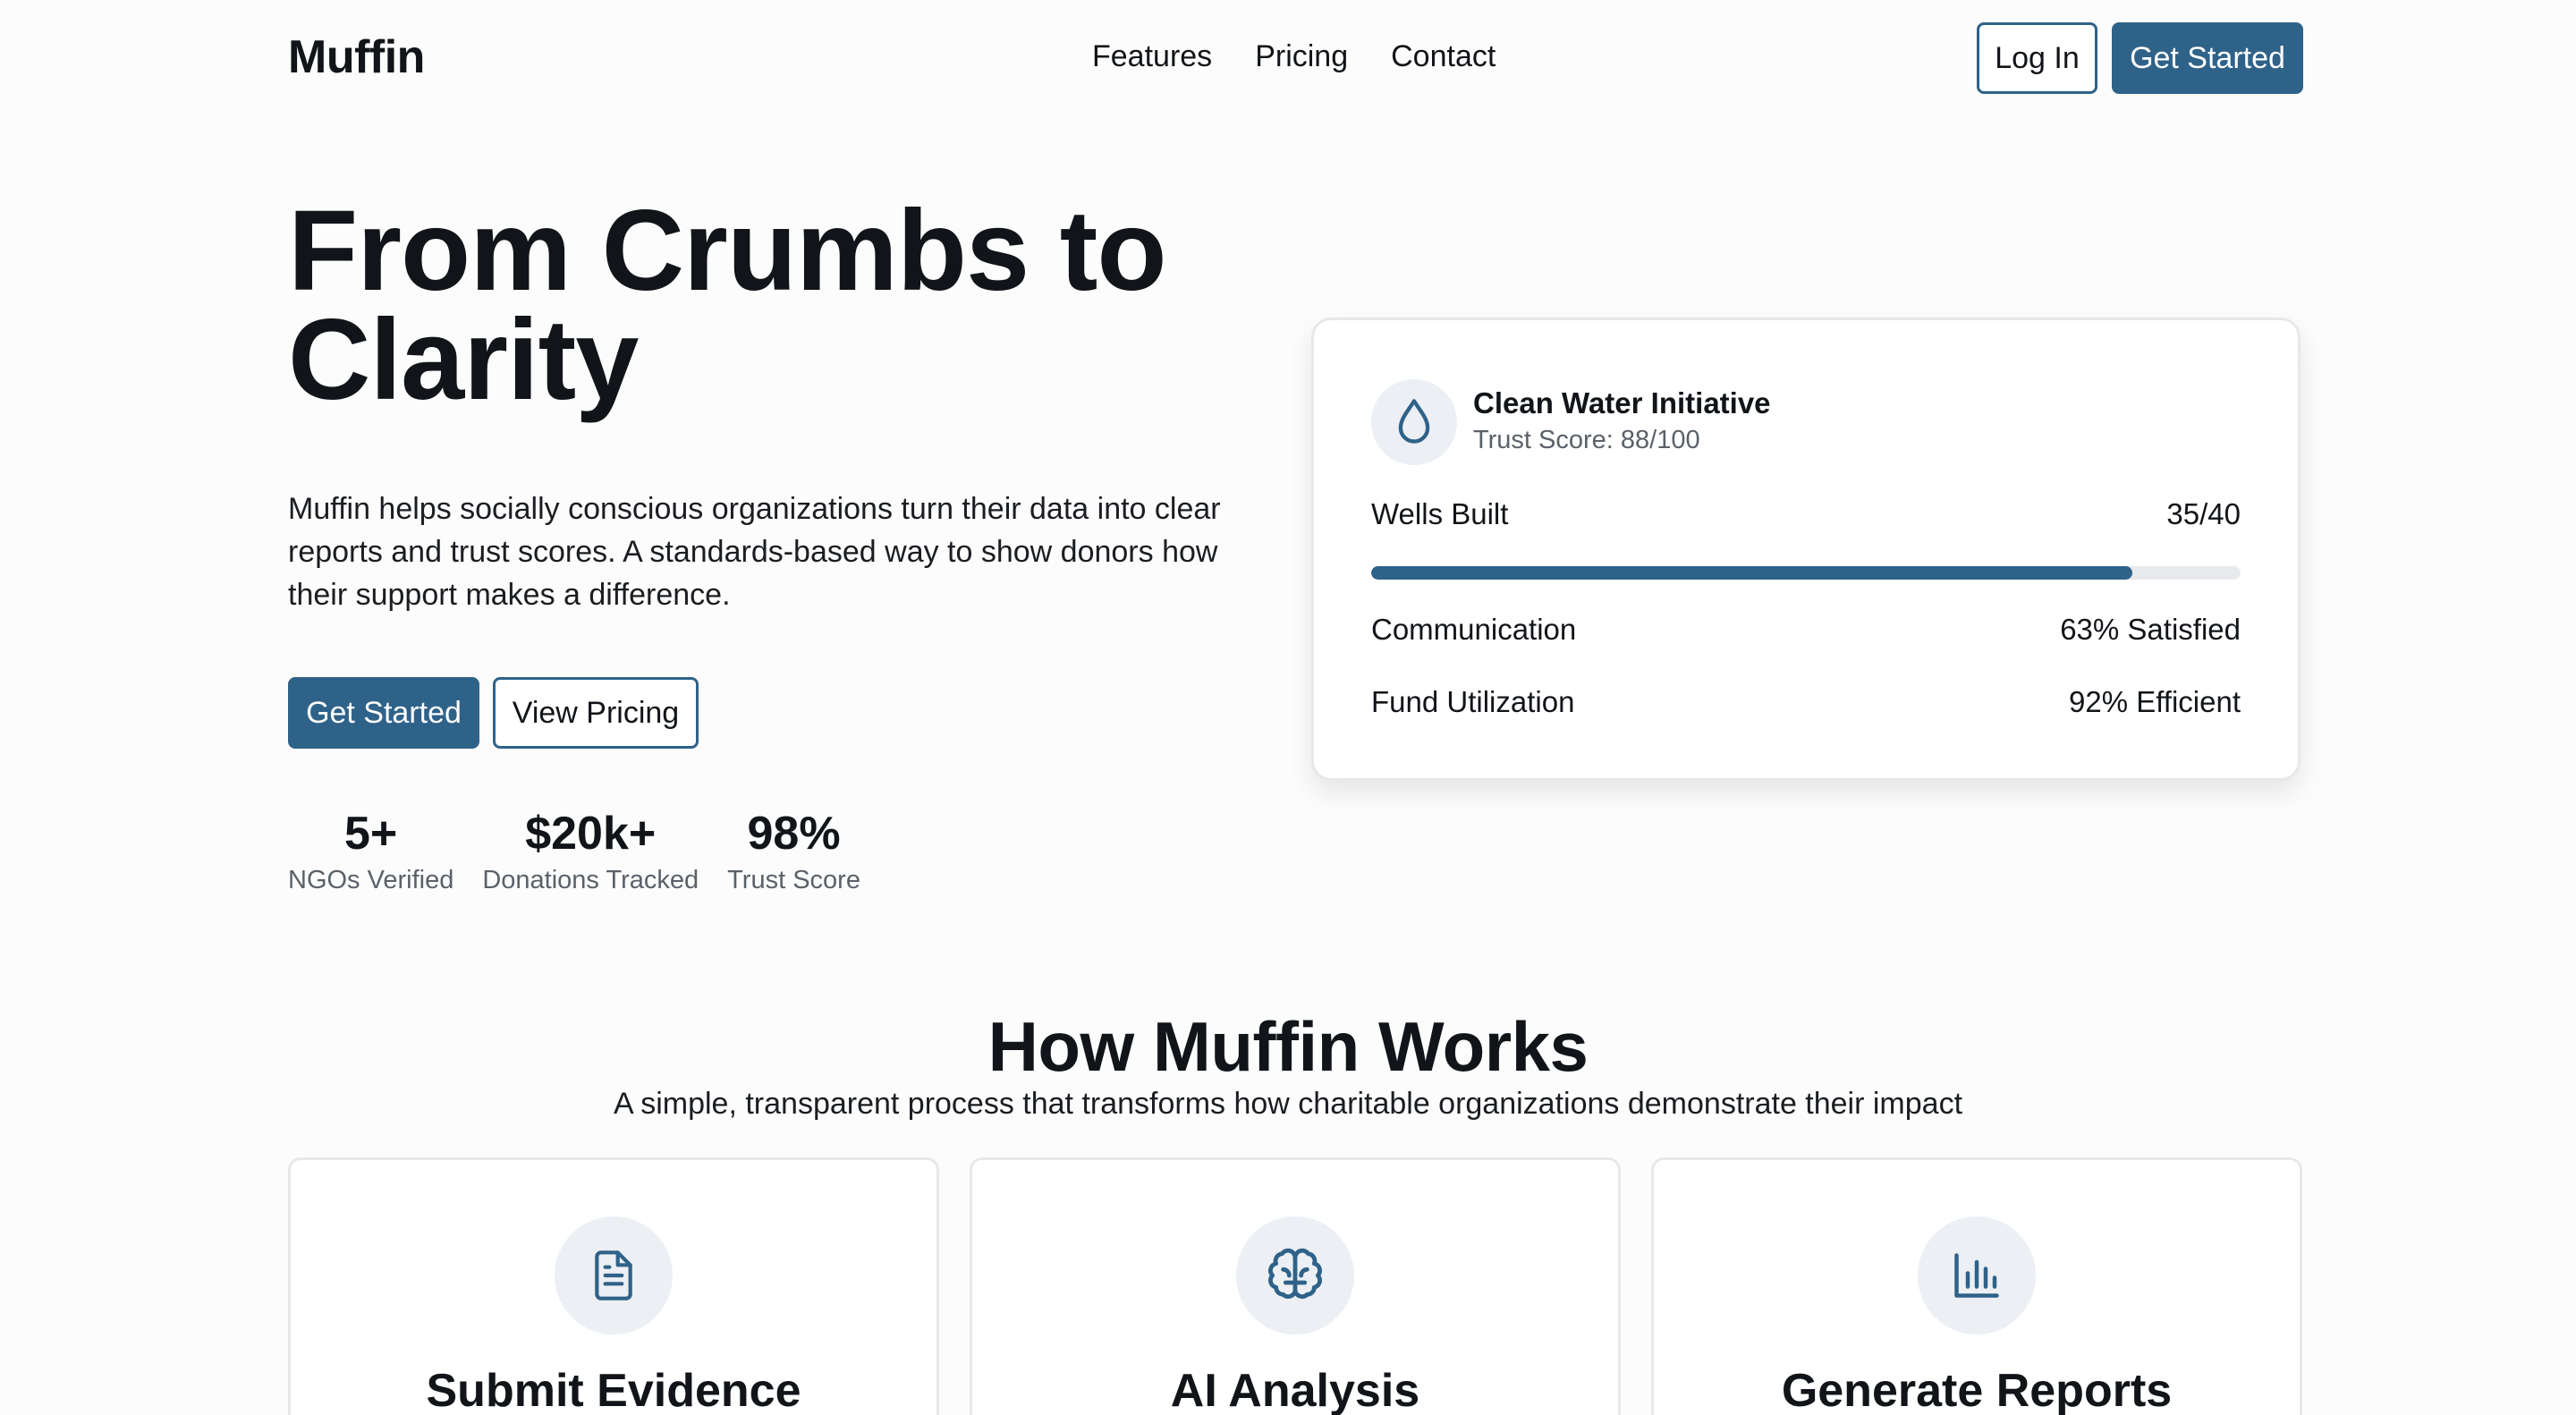 The width and height of the screenshot is (2576, 1415). What do you see at coordinates (356, 57) in the screenshot?
I see `brand-logo: Muffin` at bounding box center [356, 57].